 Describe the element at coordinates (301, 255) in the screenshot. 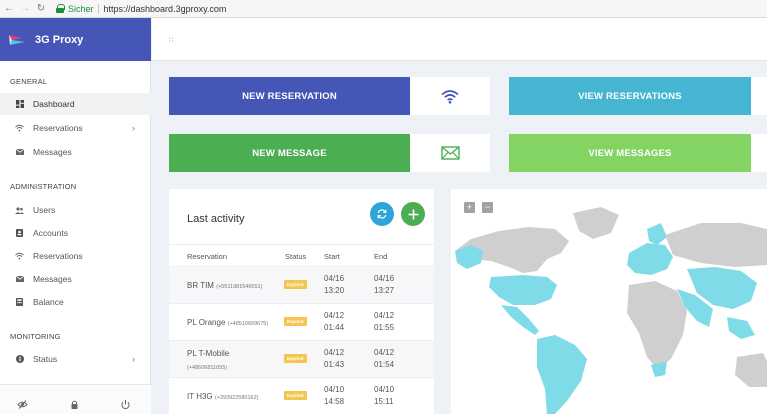

I see `table-header: Reservation Status Start End` at that location.